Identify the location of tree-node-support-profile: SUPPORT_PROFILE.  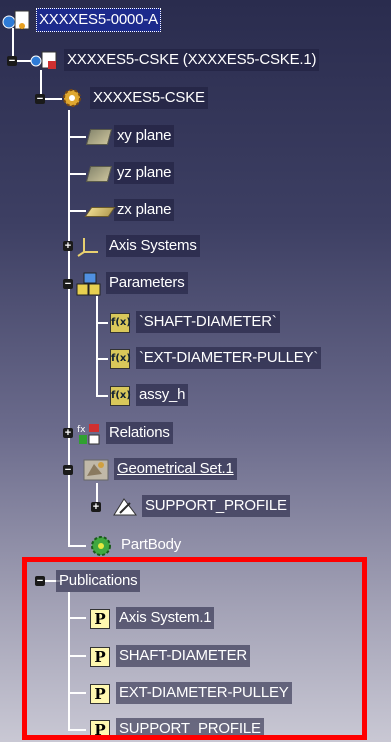
(201, 506).